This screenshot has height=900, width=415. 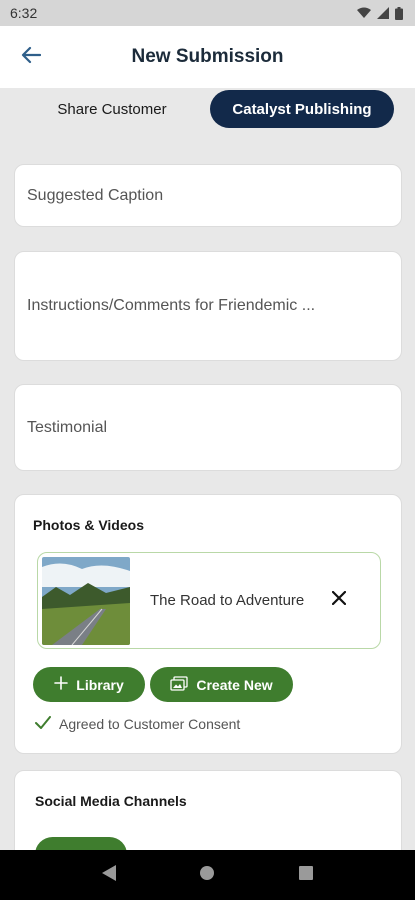 I want to click on back-arrow-icon, so click(x=31, y=57).